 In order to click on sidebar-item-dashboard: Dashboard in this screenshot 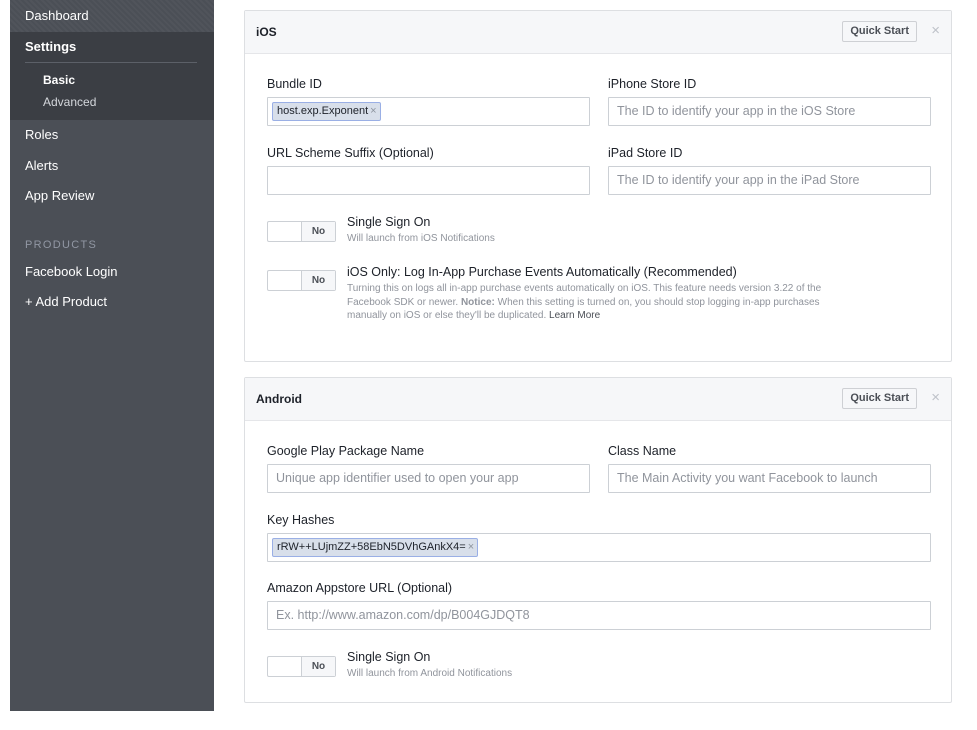, I will do `click(112, 16)`.